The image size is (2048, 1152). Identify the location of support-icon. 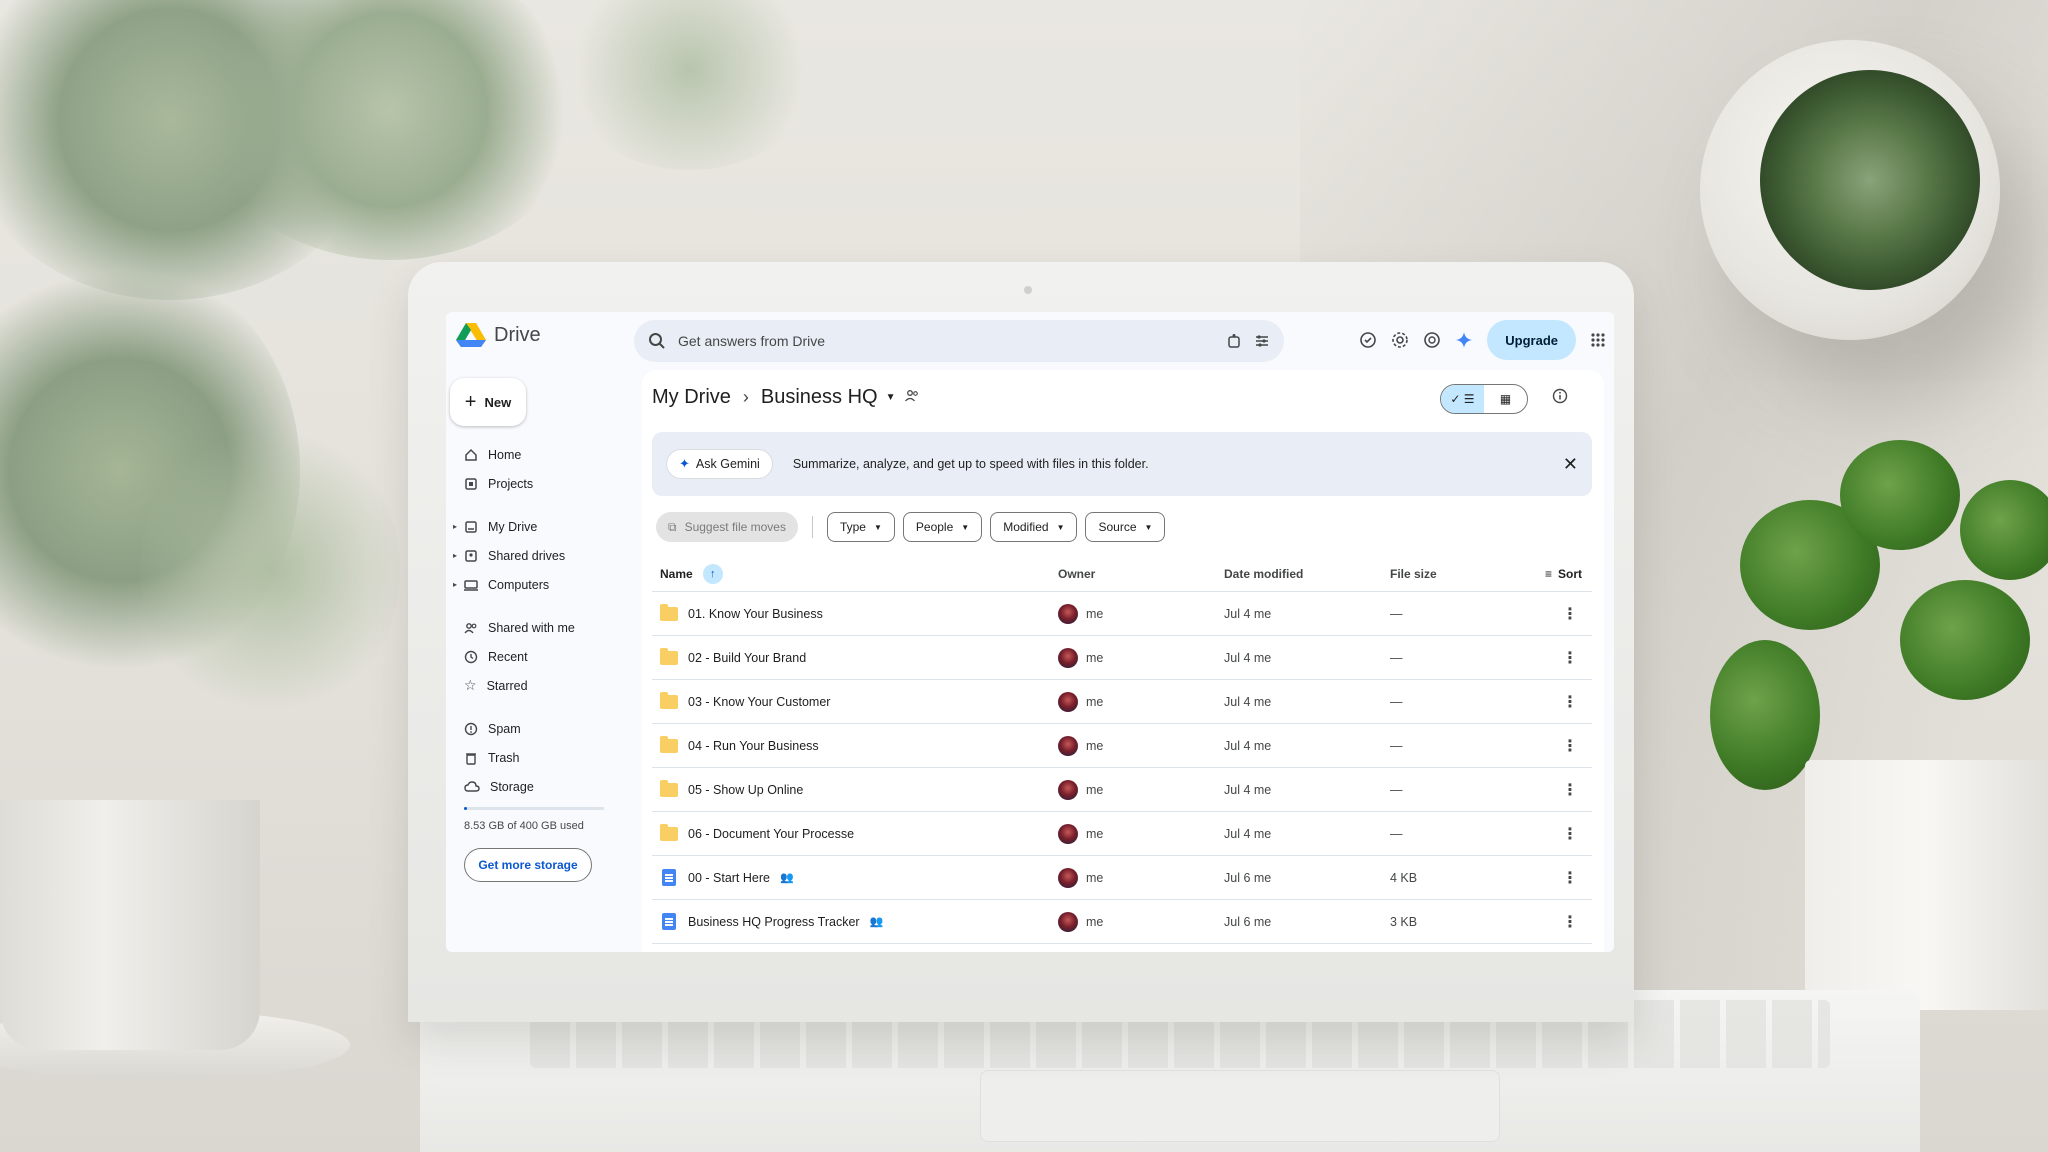
(1432, 340).